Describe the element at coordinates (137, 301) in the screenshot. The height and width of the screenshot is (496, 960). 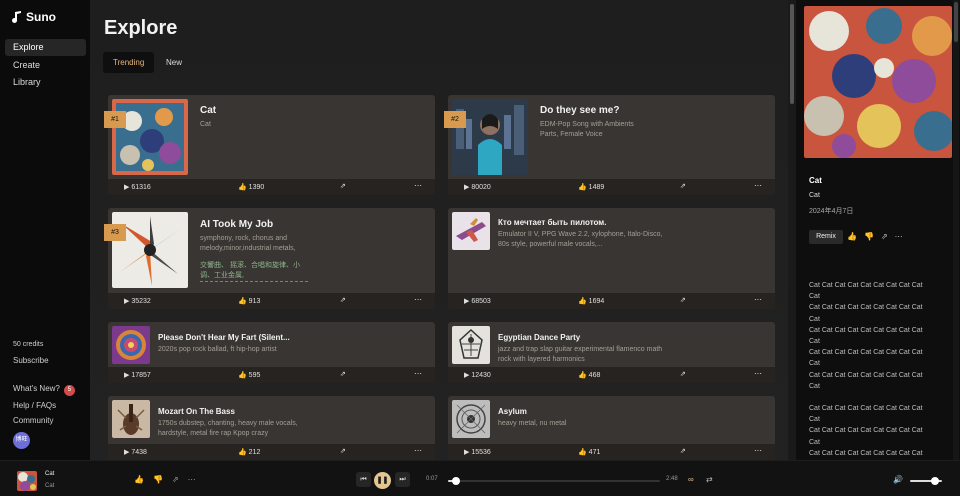
I see `play-count: ▶ 35232` at that location.